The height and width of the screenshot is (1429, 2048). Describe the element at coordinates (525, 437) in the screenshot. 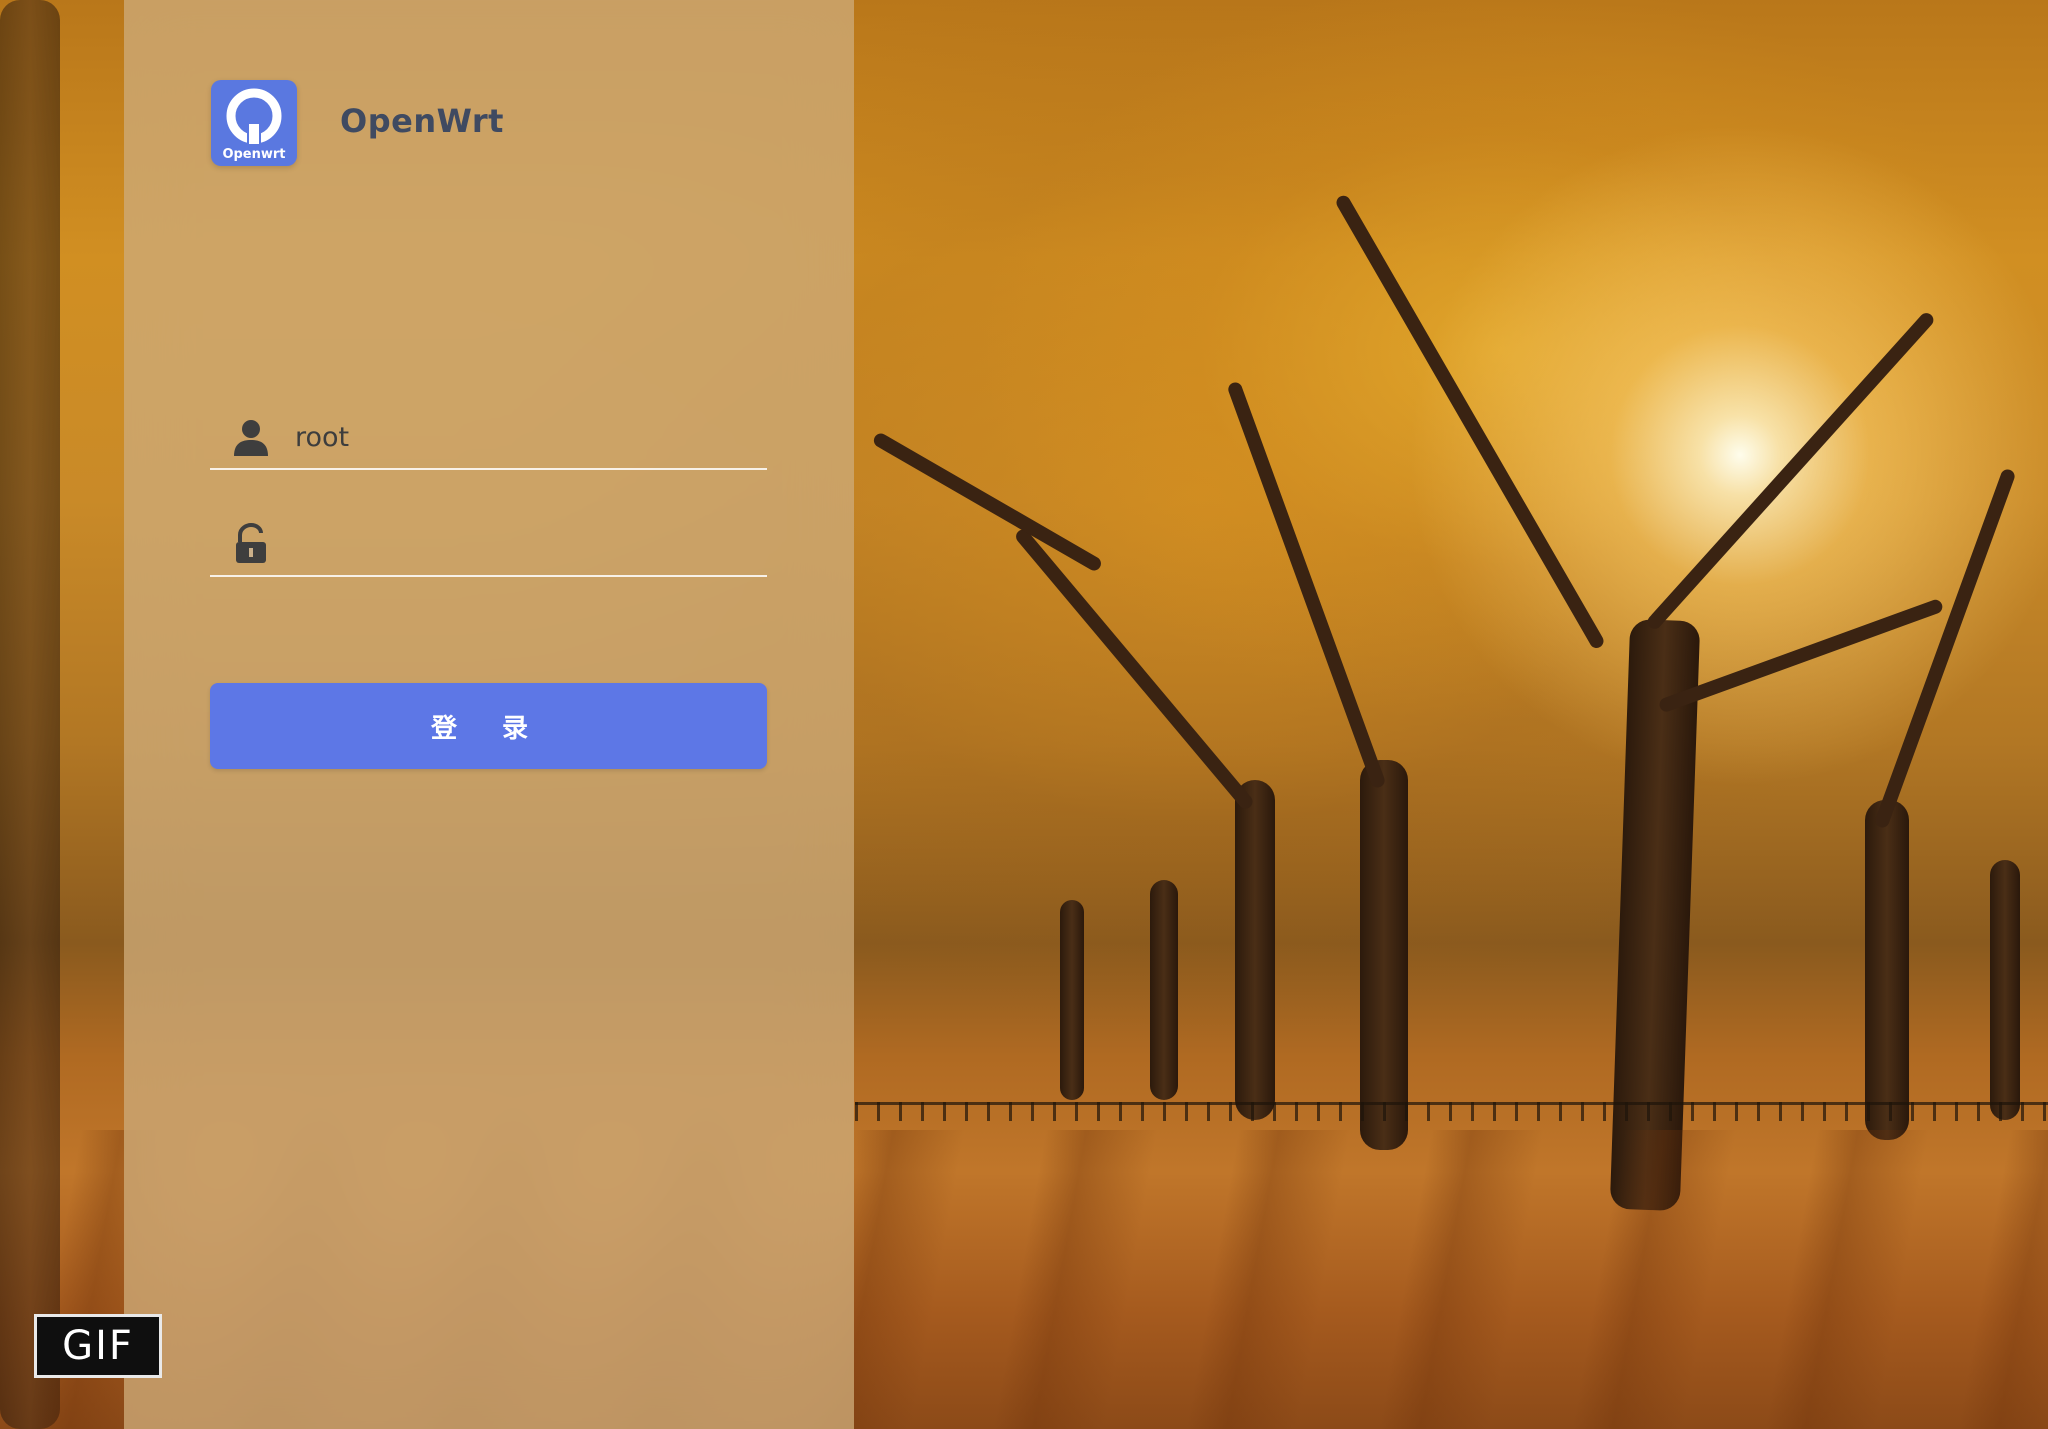

I see `username-input` at that location.